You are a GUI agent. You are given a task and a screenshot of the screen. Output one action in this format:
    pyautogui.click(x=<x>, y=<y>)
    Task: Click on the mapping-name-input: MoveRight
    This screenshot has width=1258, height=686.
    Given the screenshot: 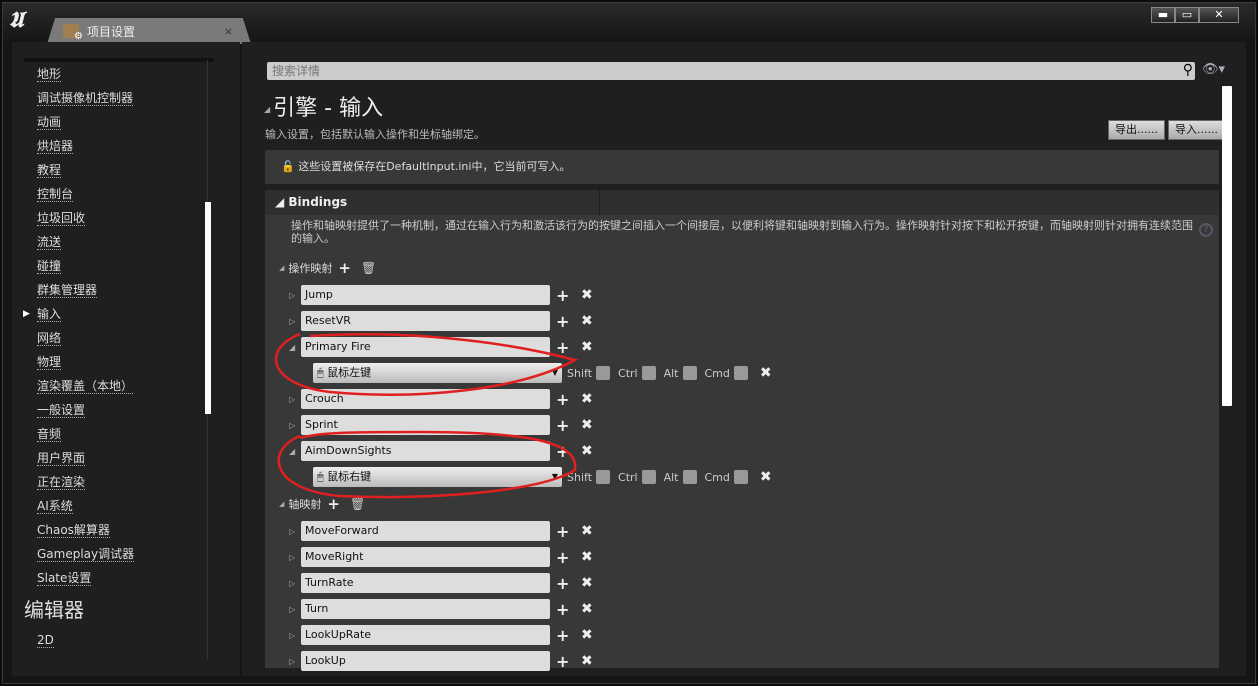 What is the action you would take?
    pyautogui.click(x=425, y=557)
    